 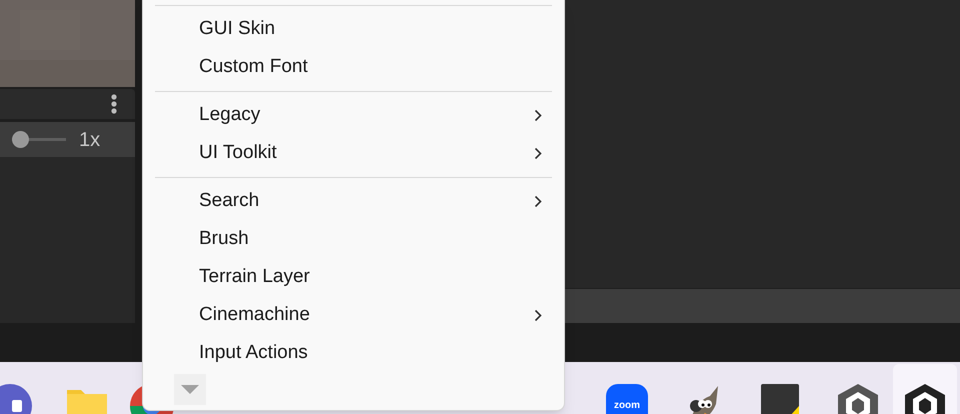 I want to click on more-options-icon, so click(x=114, y=104).